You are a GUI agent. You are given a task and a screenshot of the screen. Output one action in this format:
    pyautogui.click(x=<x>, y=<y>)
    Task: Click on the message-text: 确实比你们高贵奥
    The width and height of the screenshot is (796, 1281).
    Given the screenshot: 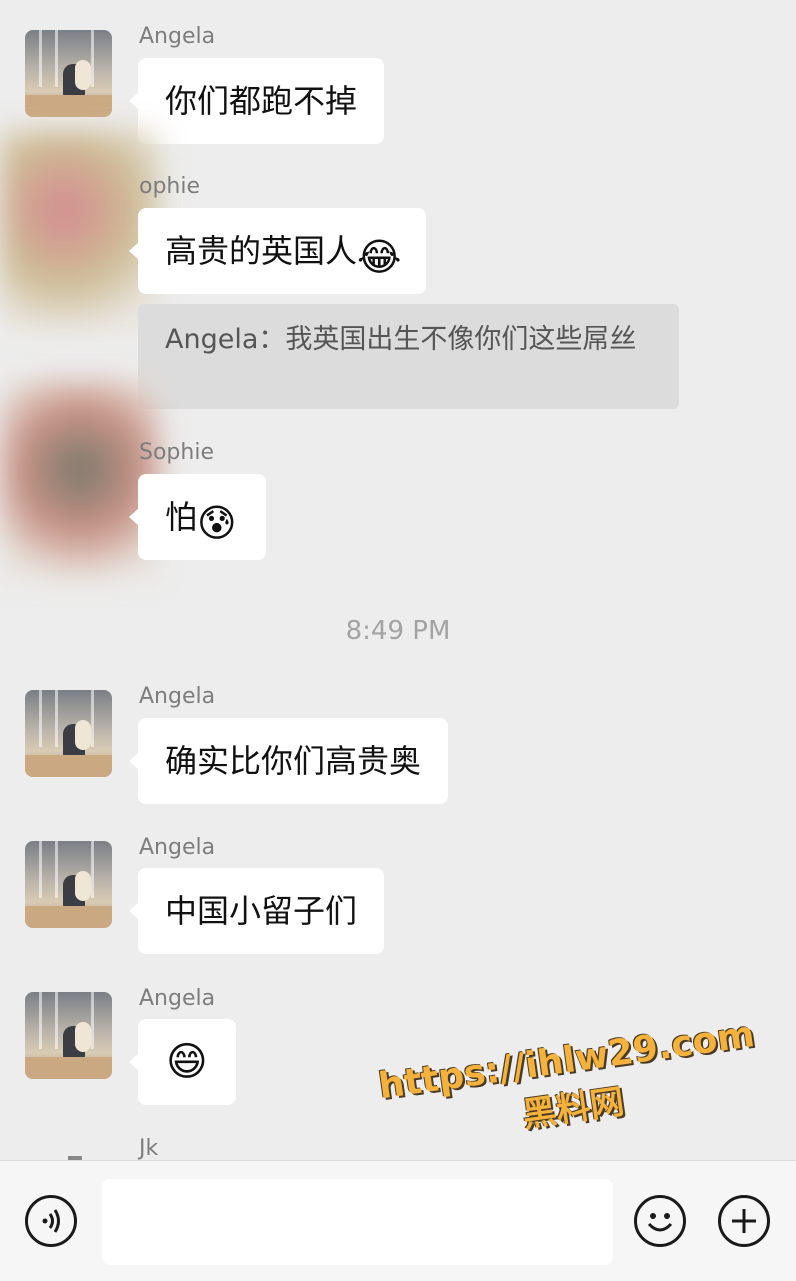 What is the action you would take?
    pyautogui.click(x=293, y=761)
    